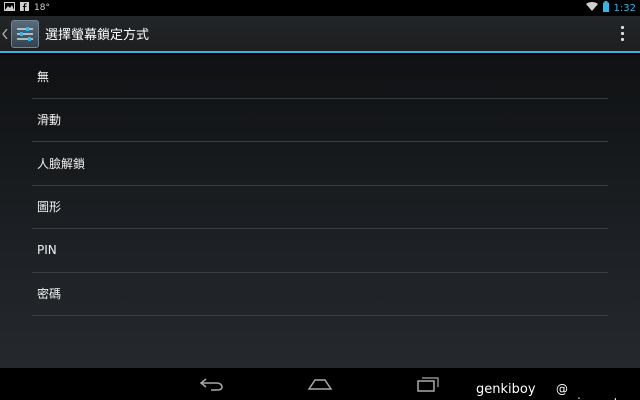 The image size is (640, 400). What do you see at coordinates (49, 294) in the screenshot?
I see `option-label: 密碼` at bounding box center [49, 294].